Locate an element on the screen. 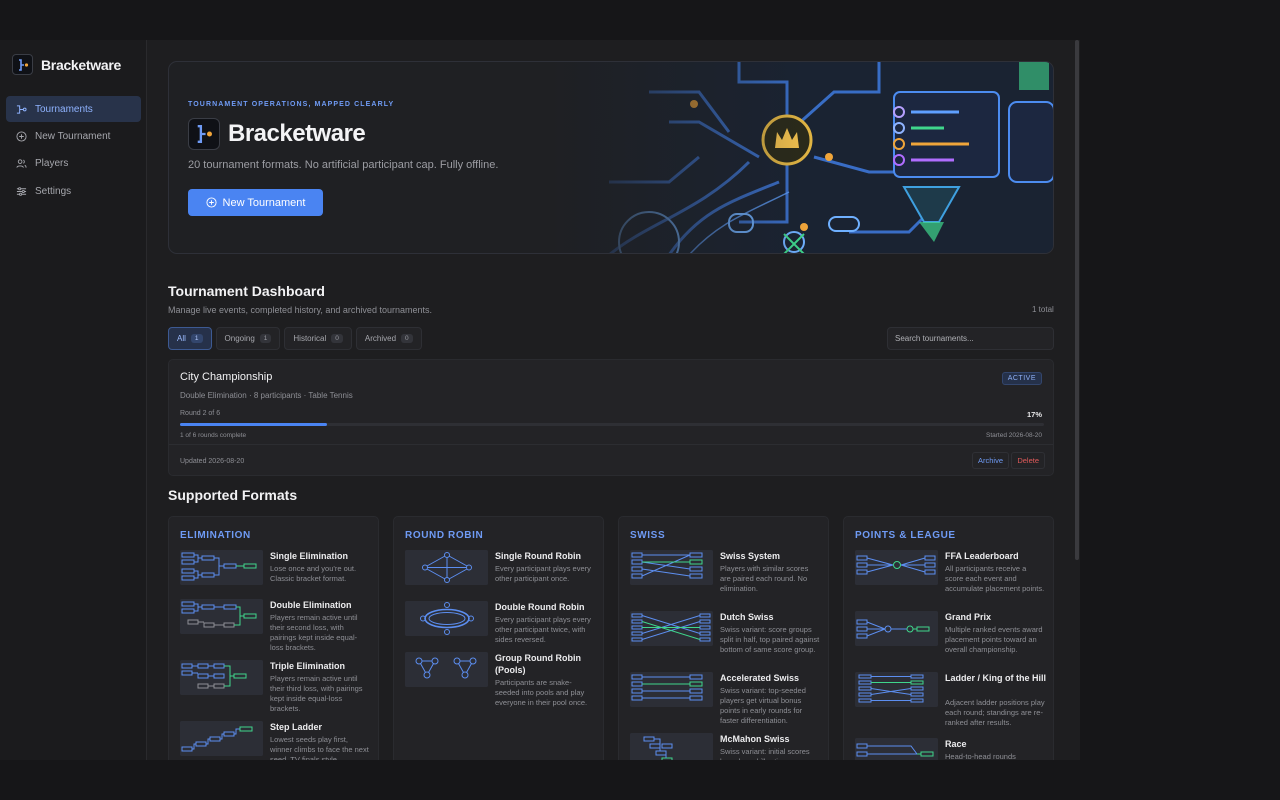  bracket-icon is located at coordinates (21, 109).